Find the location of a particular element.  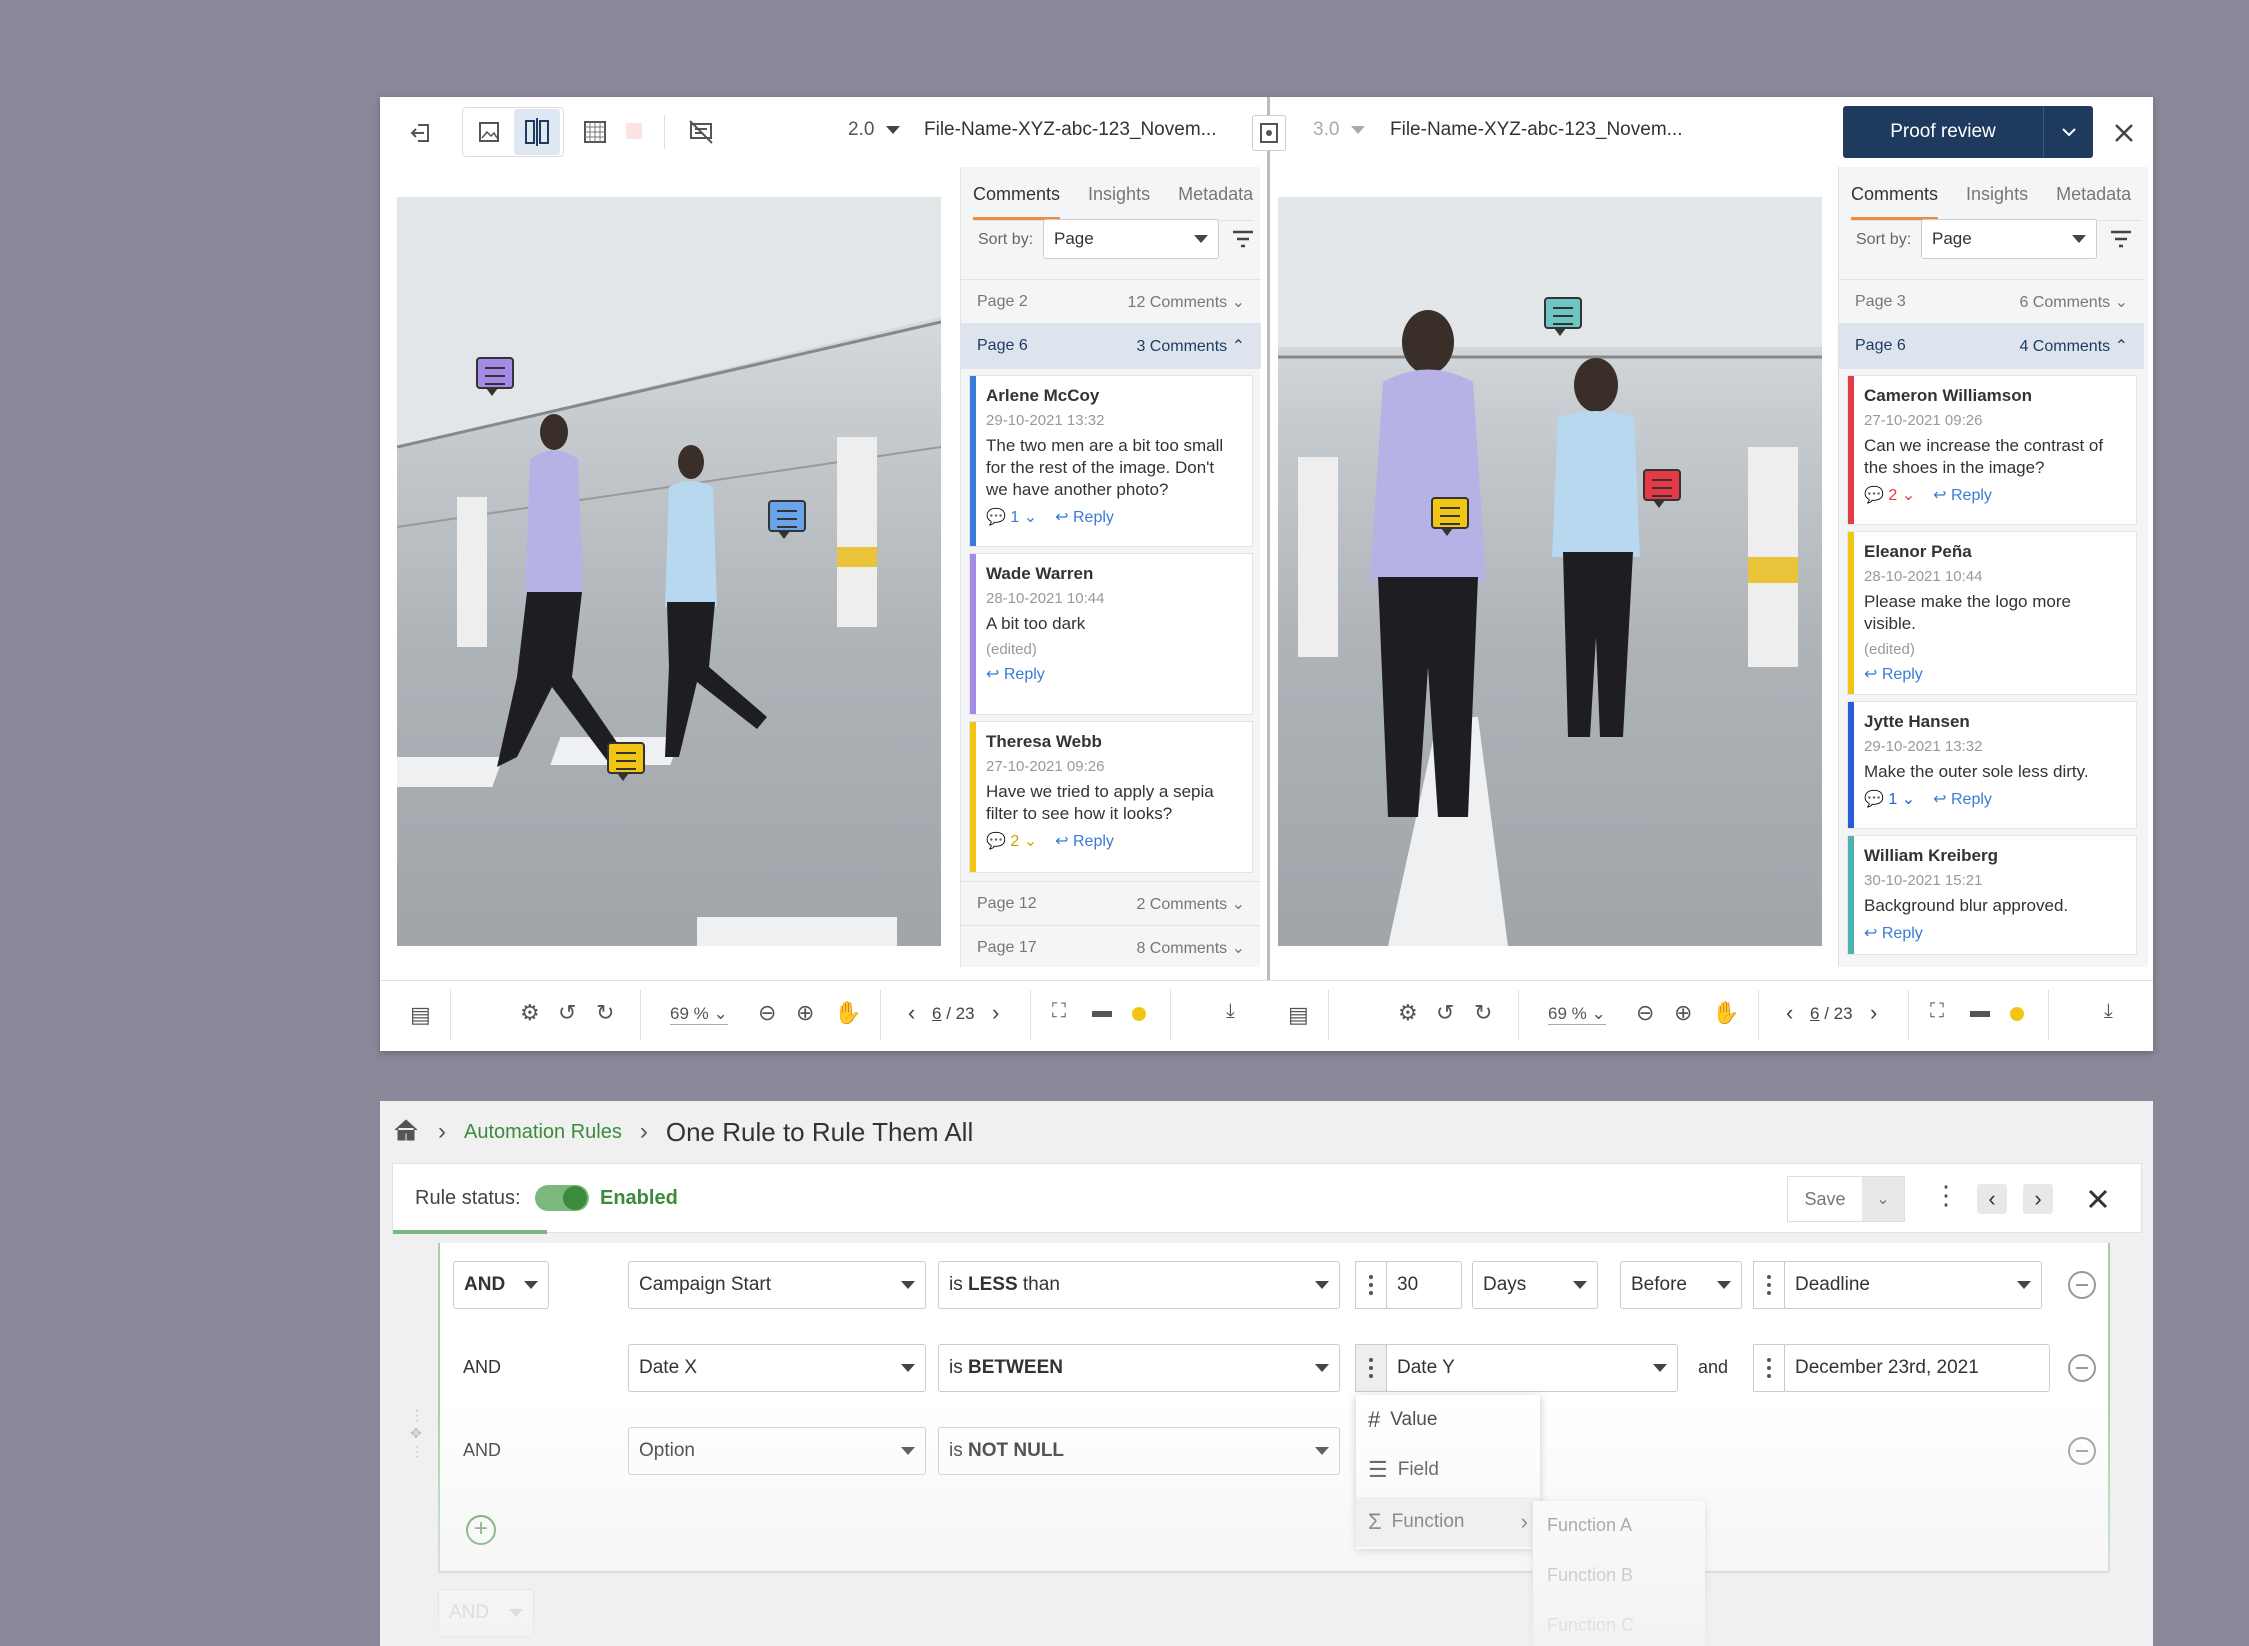

download-icon: ⤓ is located at coordinates (1230, 1011).